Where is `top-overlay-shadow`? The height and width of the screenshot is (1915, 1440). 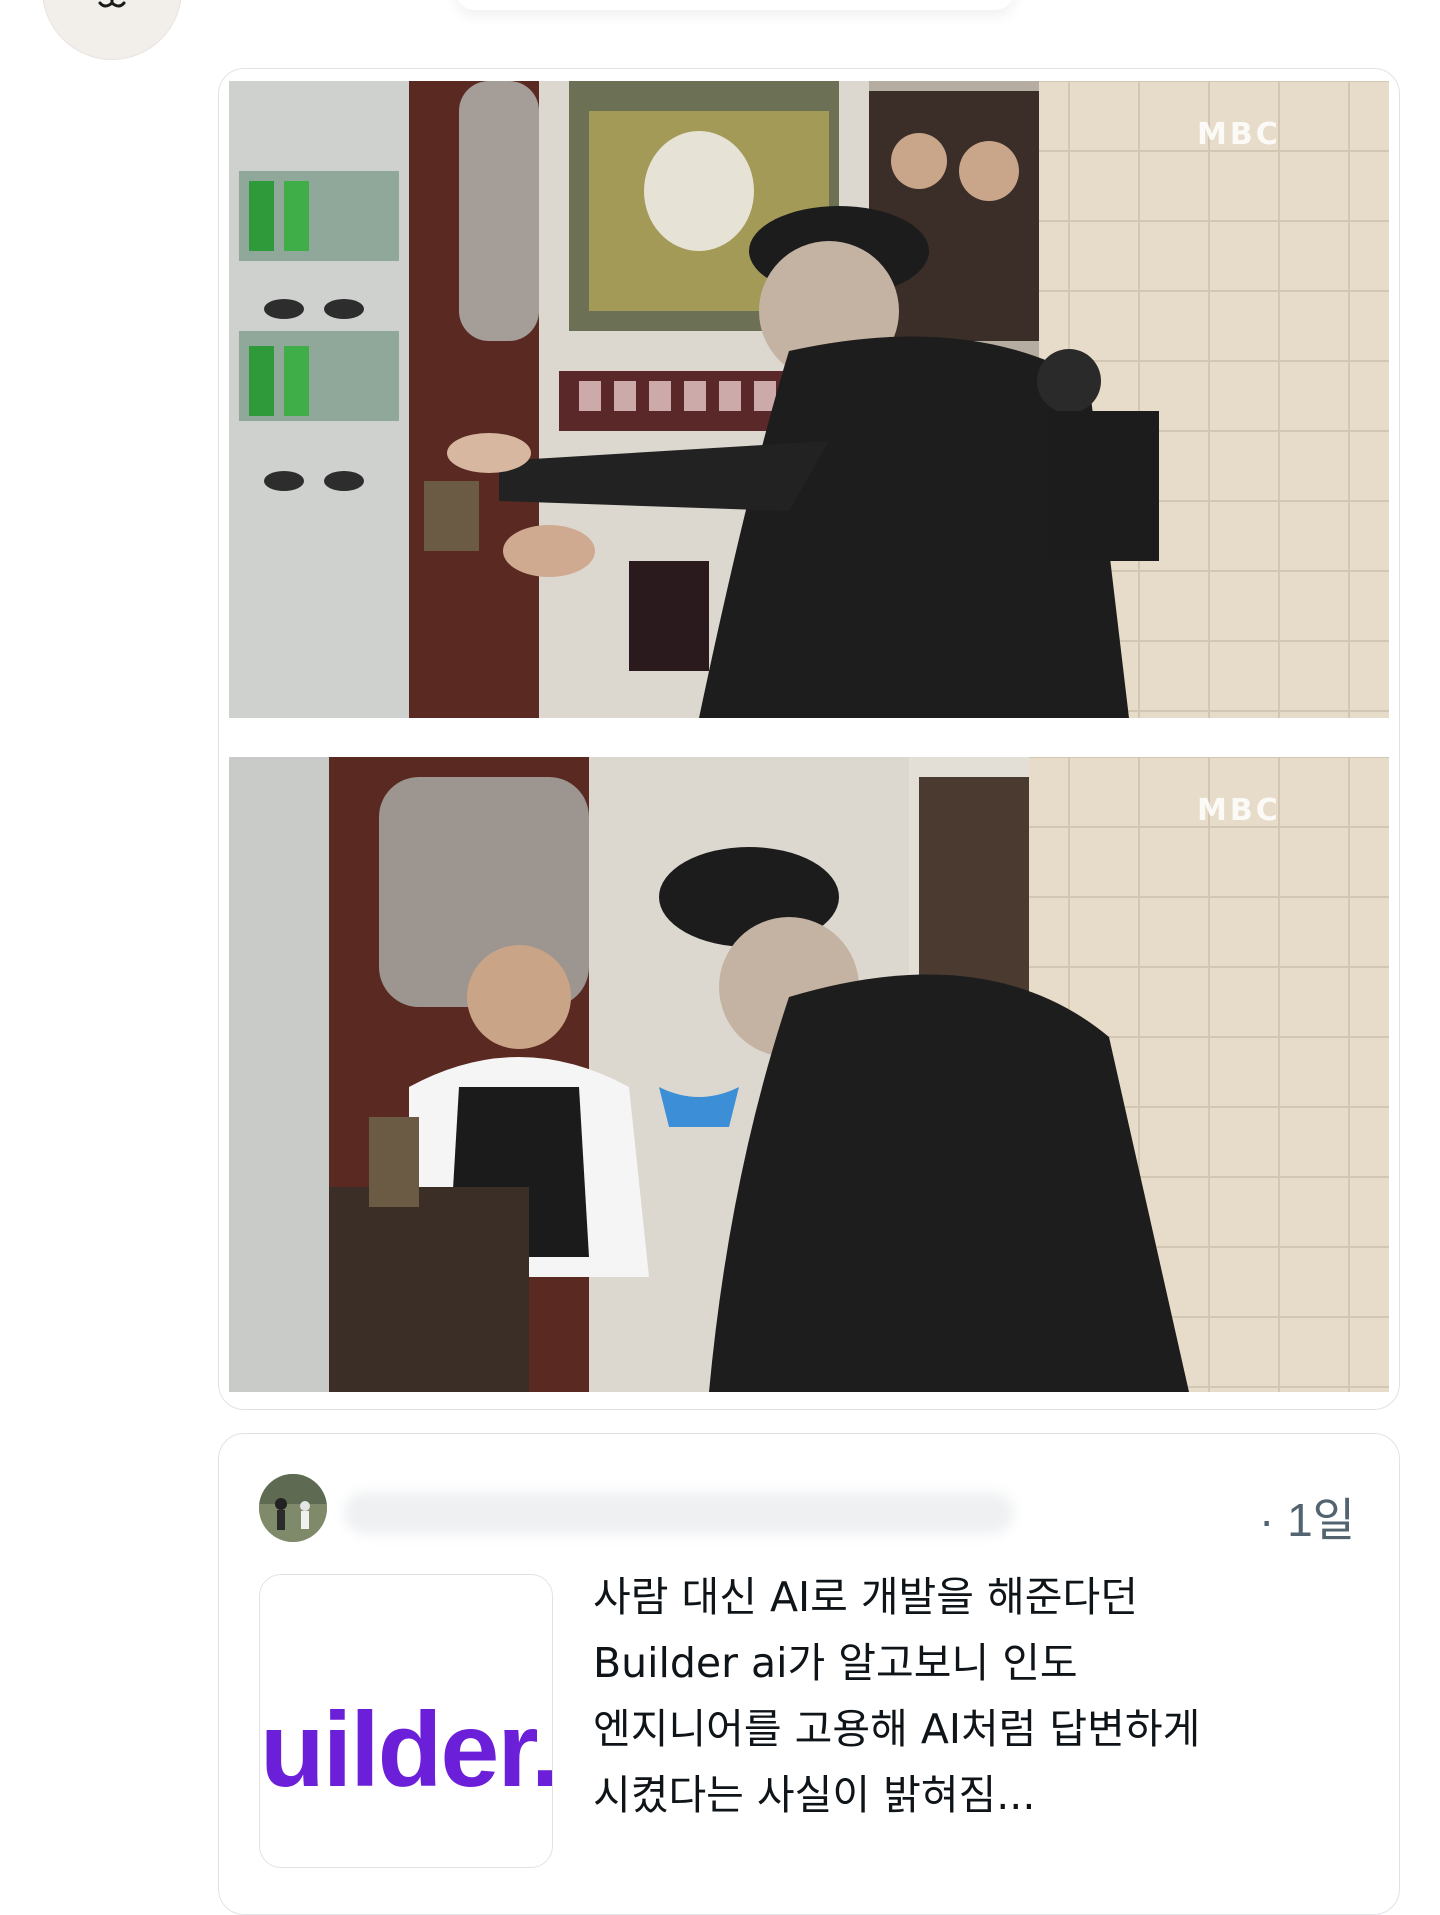
top-overlay-shadow is located at coordinates (735, 5).